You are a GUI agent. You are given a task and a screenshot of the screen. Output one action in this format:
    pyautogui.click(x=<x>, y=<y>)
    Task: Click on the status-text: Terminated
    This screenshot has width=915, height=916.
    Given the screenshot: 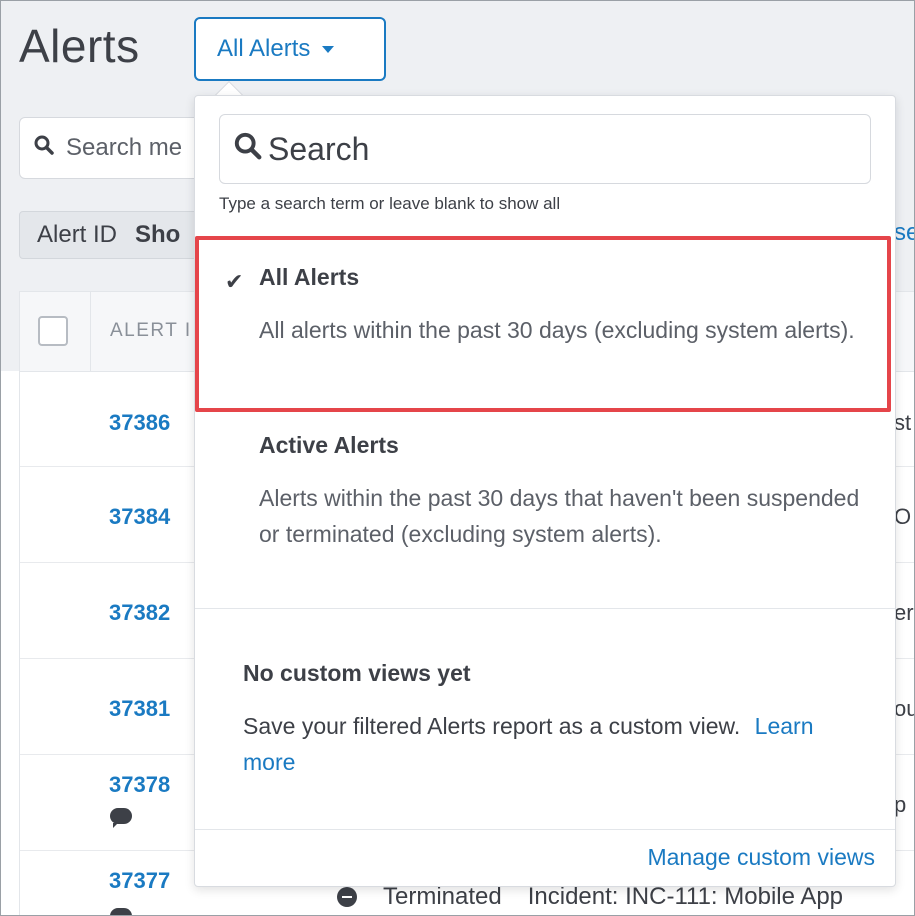 What is the action you would take?
    pyautogui.click(x=442, y=896)
    